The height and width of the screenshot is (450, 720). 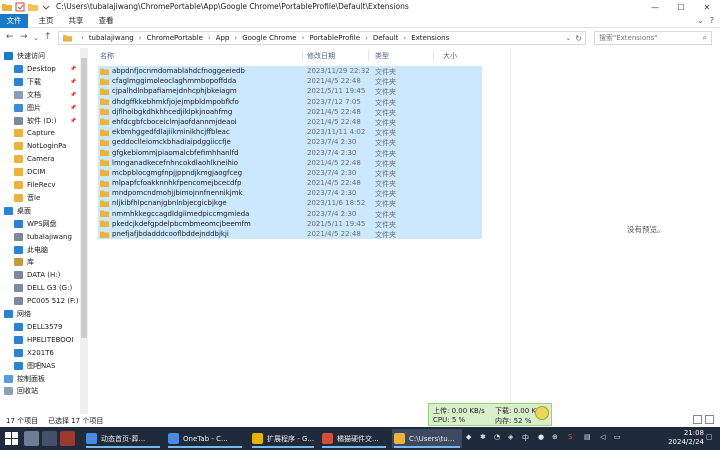 I want to click on sidebar-item: WPS网盘, so click(x=35, y=224).